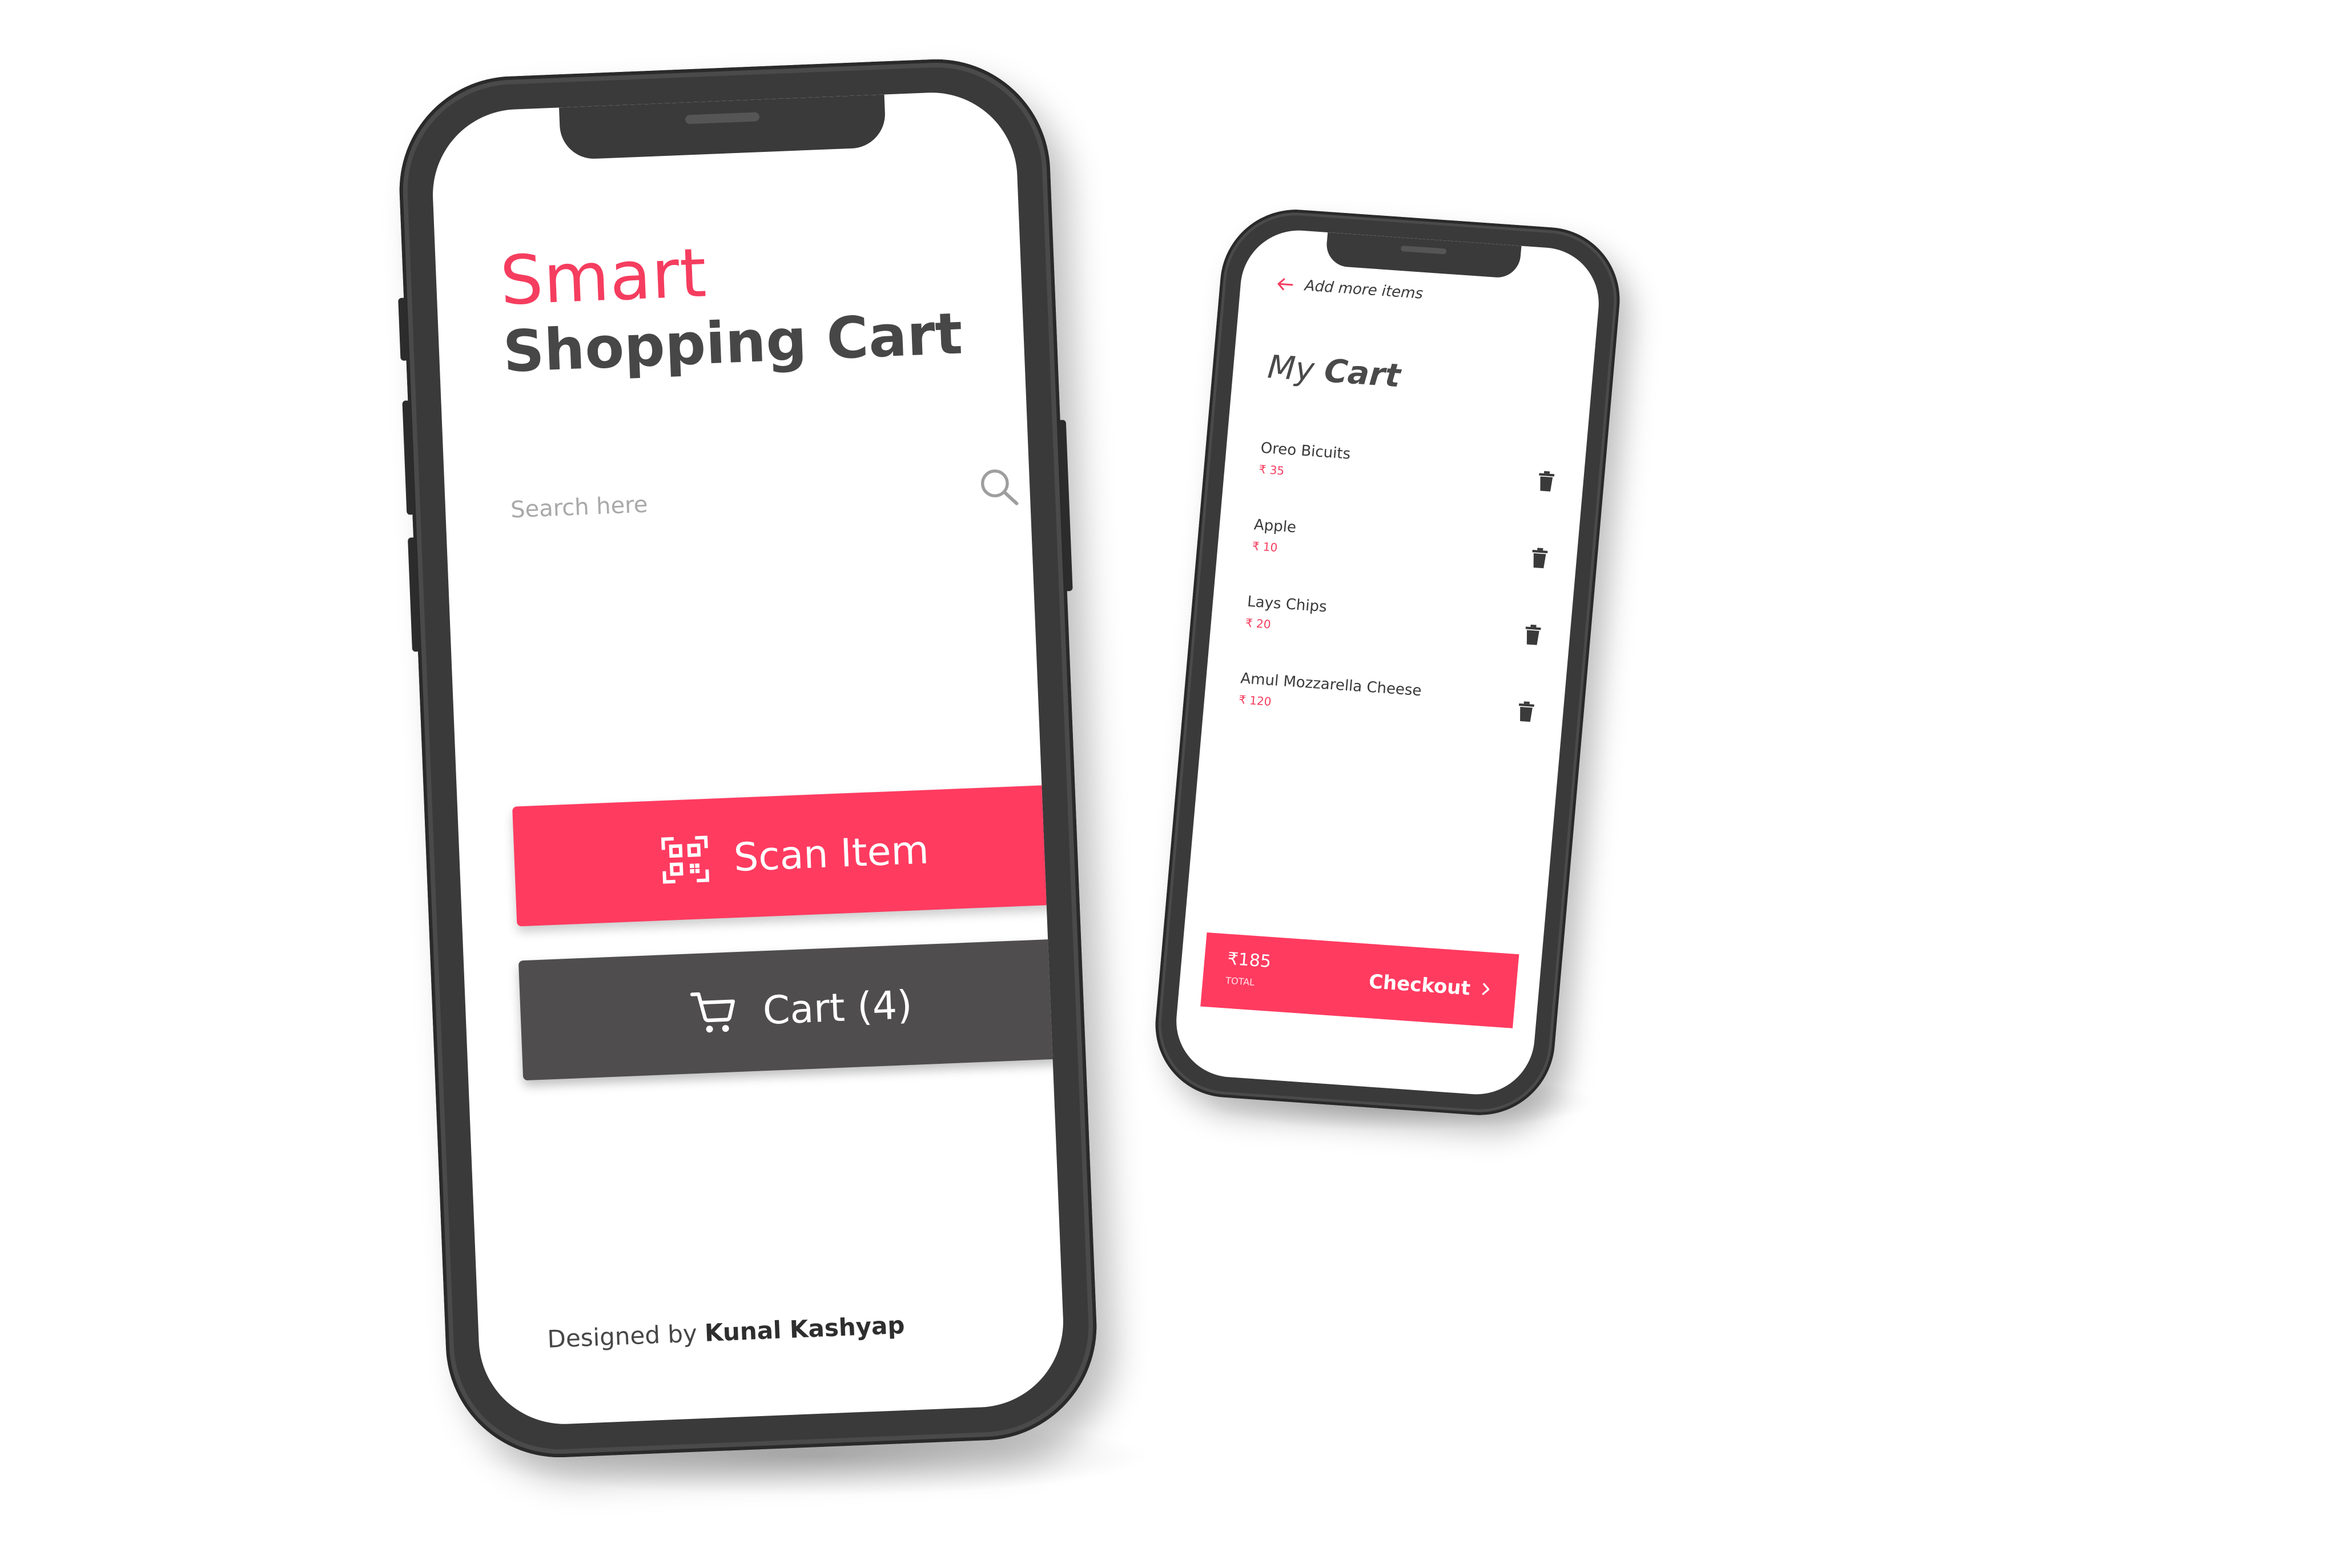  I want to click on cart-title-prefix: My, so click(1291, 369).